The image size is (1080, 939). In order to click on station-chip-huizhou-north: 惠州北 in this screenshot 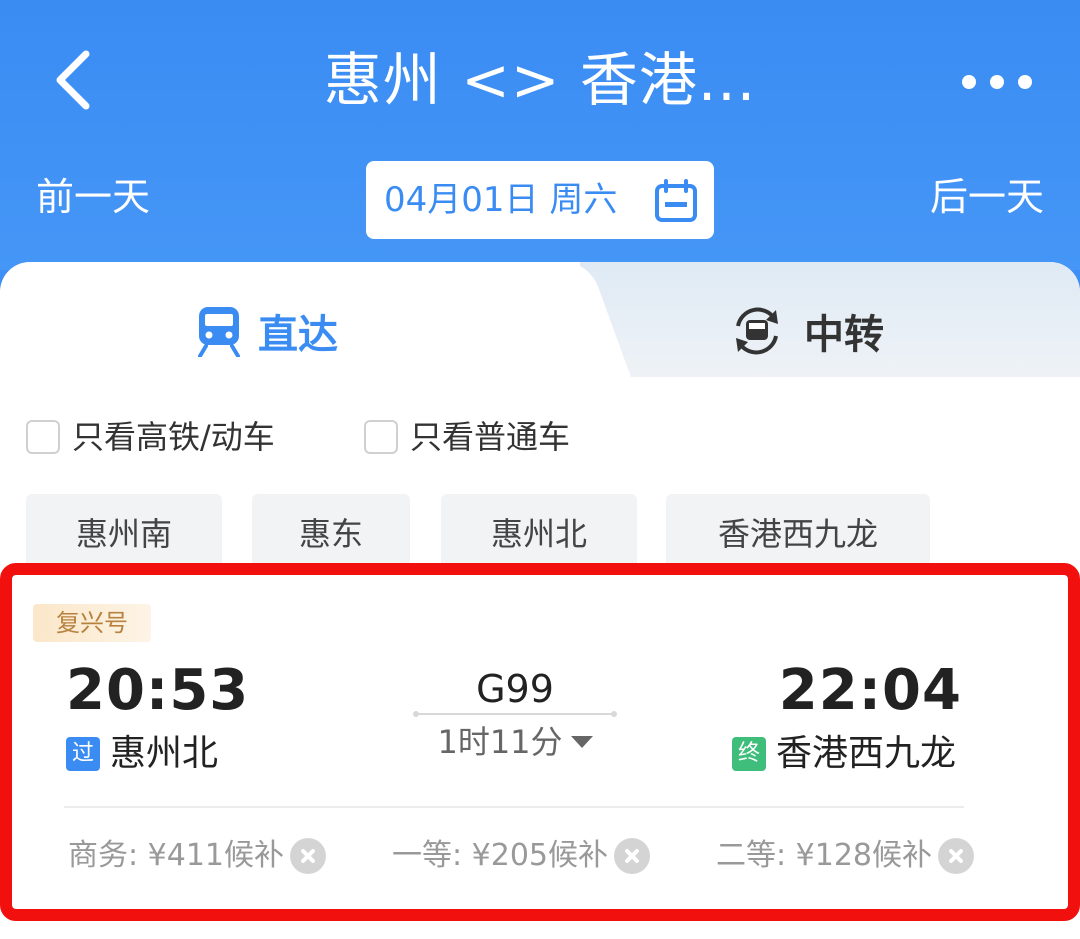, I will do `click(539, 532)`.